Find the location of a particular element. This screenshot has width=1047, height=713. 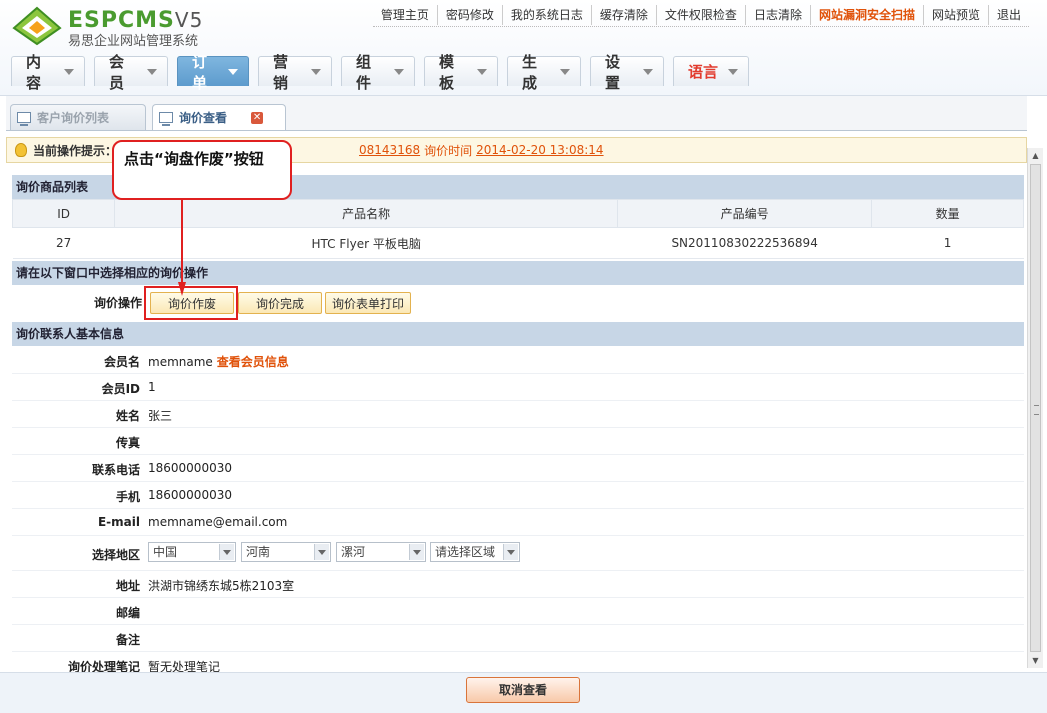

lightbulb-icon is located at coordinates (21, 150).